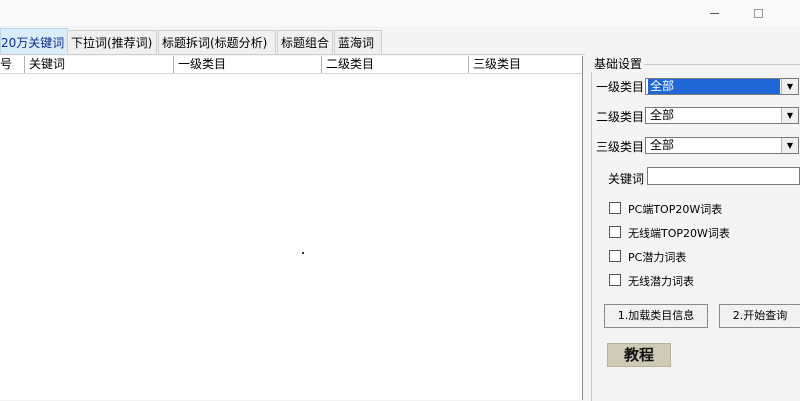  I want to click on start-query-button: 2.开始查询, so click(759, 316).